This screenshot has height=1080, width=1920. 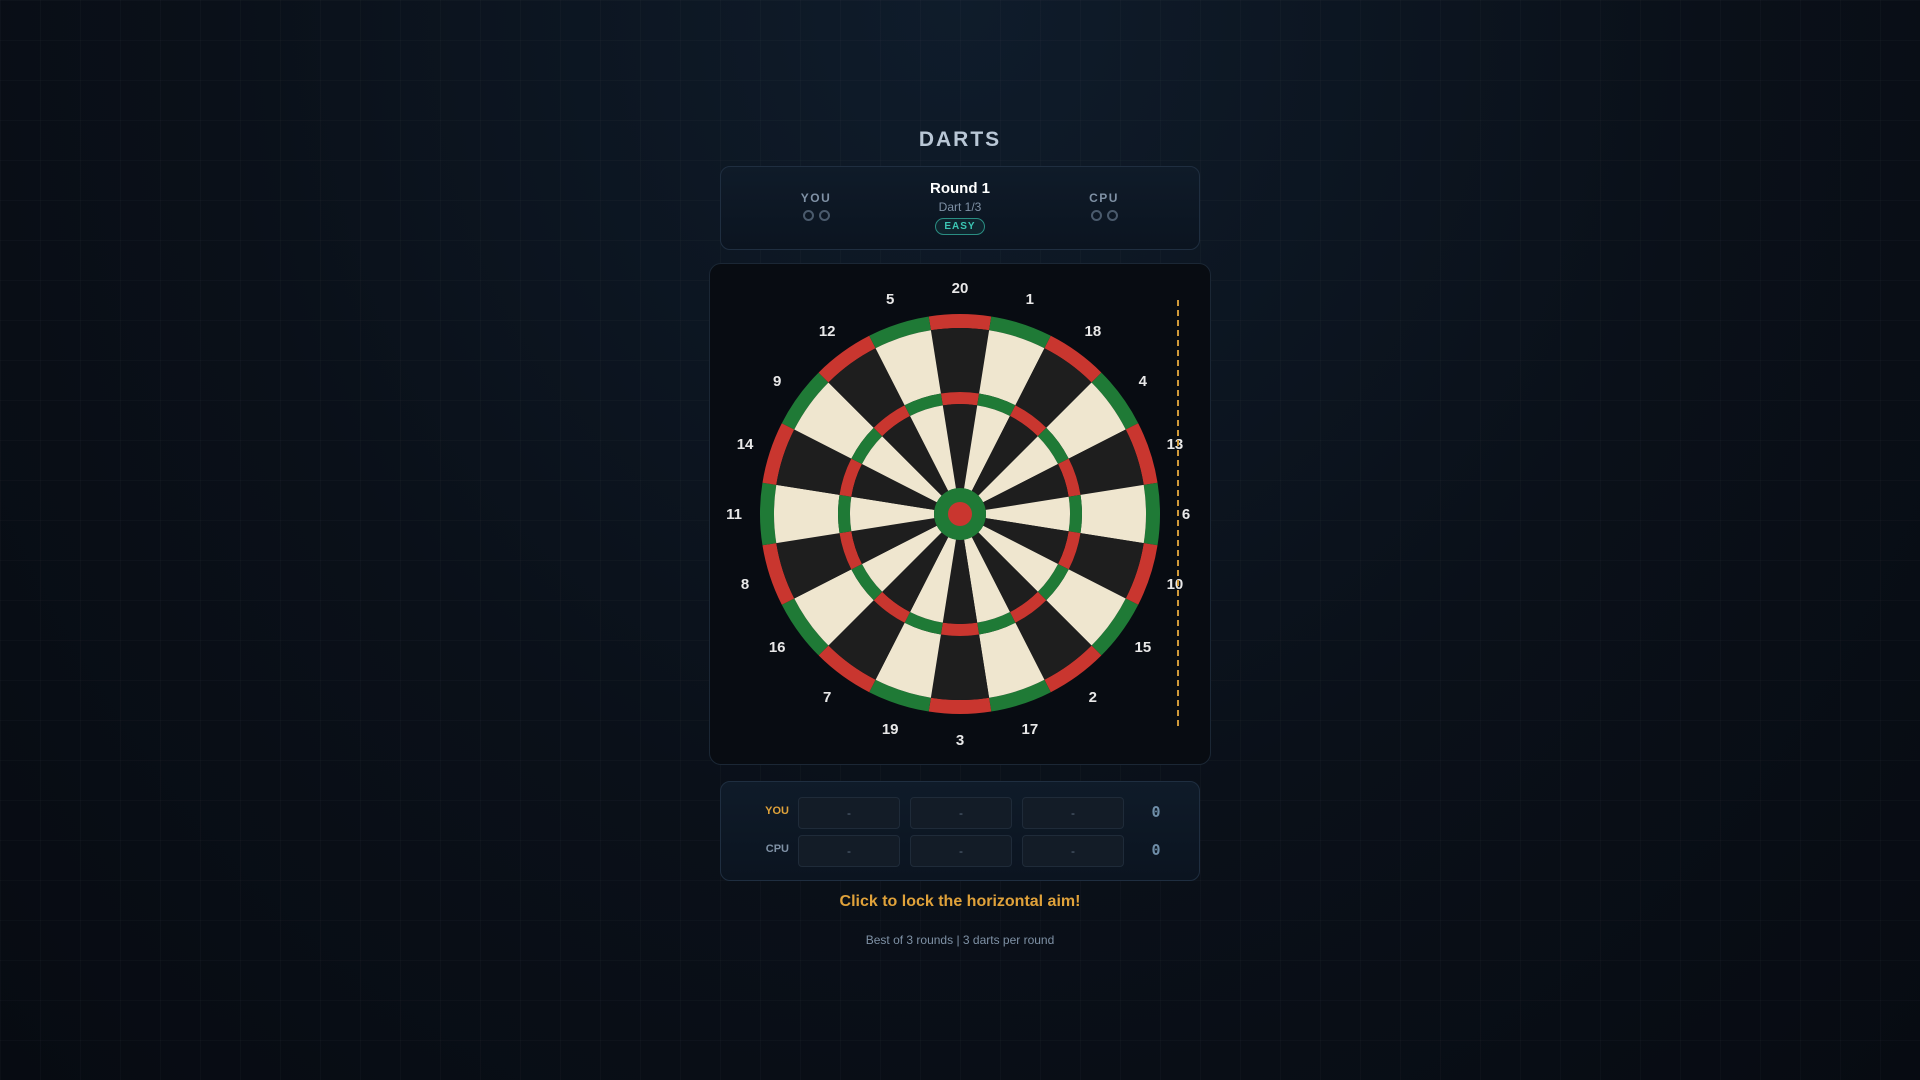 I want to click on scoreboard: YOU - - - 0 CPU - - - 0, so click(x=960, y=831).